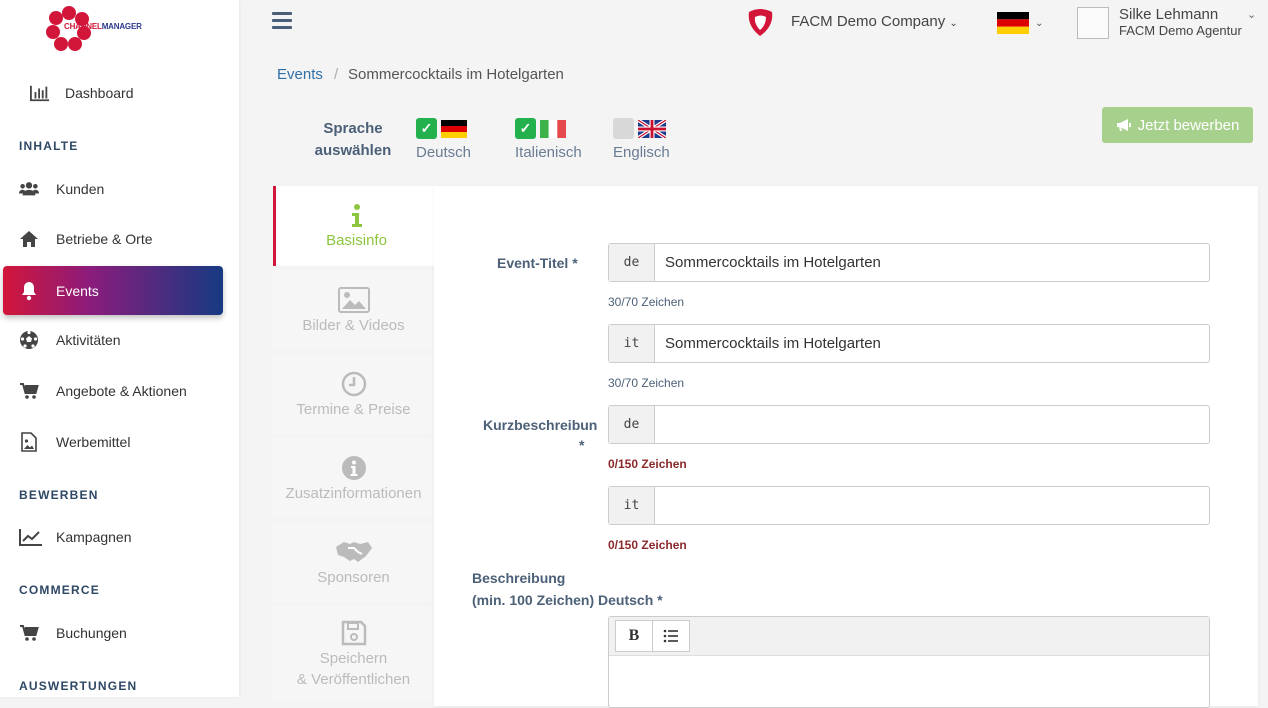  Describe the element at coordinates (519, 578) in the screenshot. I see `description-label: Beschreibung` at that location.